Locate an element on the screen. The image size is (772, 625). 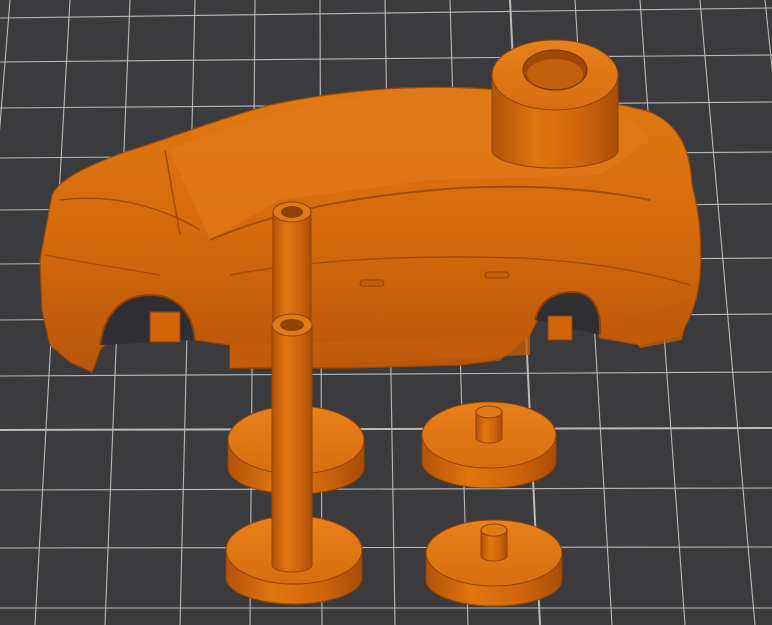
tube-spacer-model is located at coordinates (555, 104).